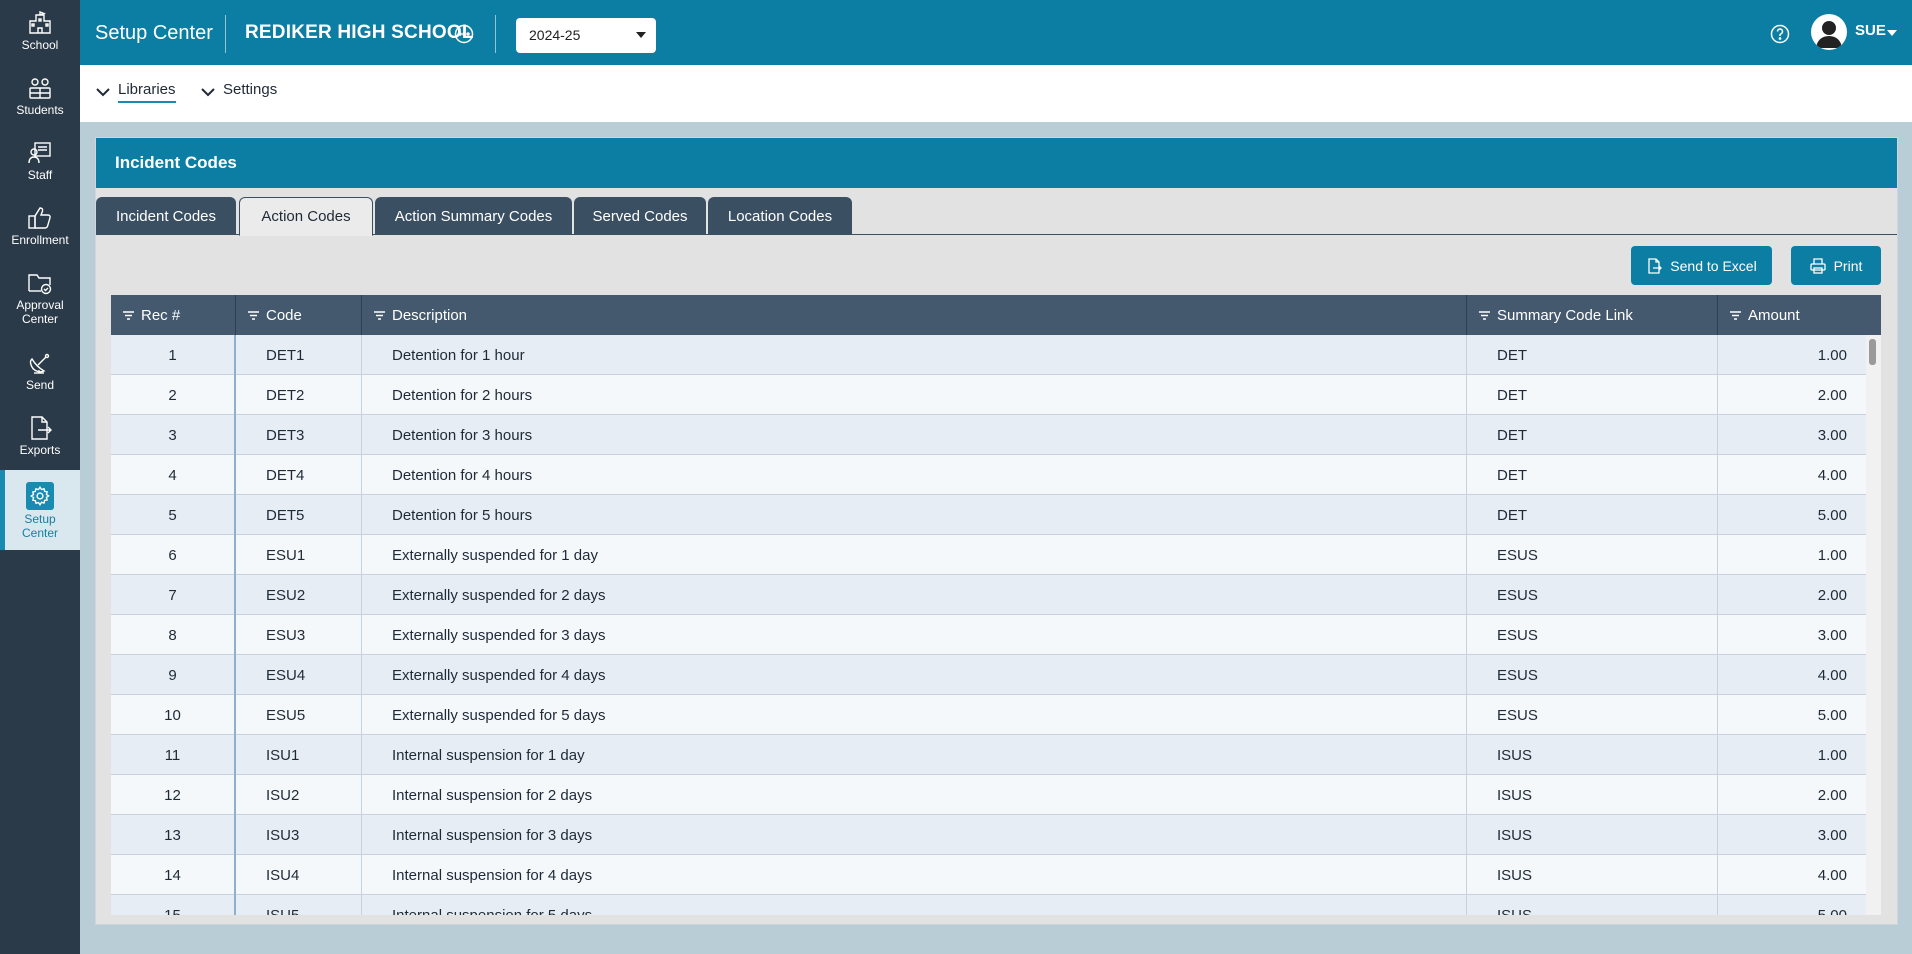 The height and width of the screenshot is (954, 1912). I want to click on column-header-description: Description, so click(914, 315).